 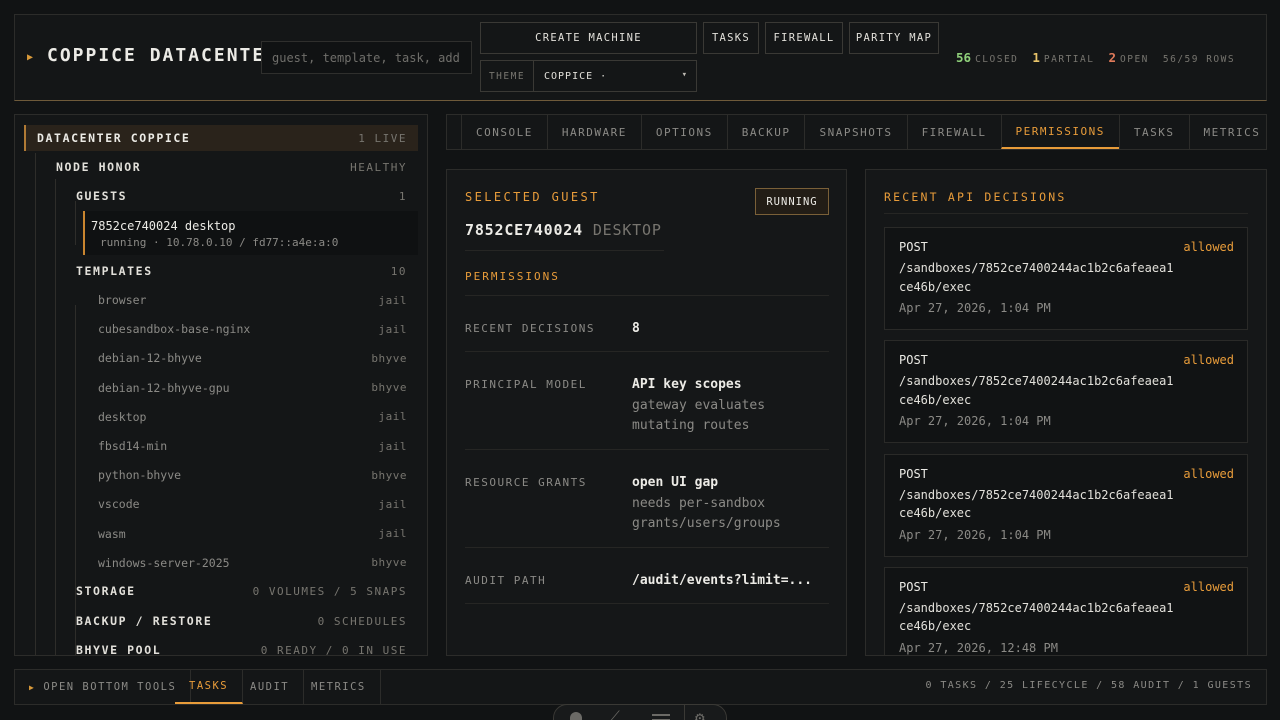 What do you see at coordinates (209, 687) in the screenshot?
I see `bottom-tab-tasks: TASKS` at bounding box center [209, 687].